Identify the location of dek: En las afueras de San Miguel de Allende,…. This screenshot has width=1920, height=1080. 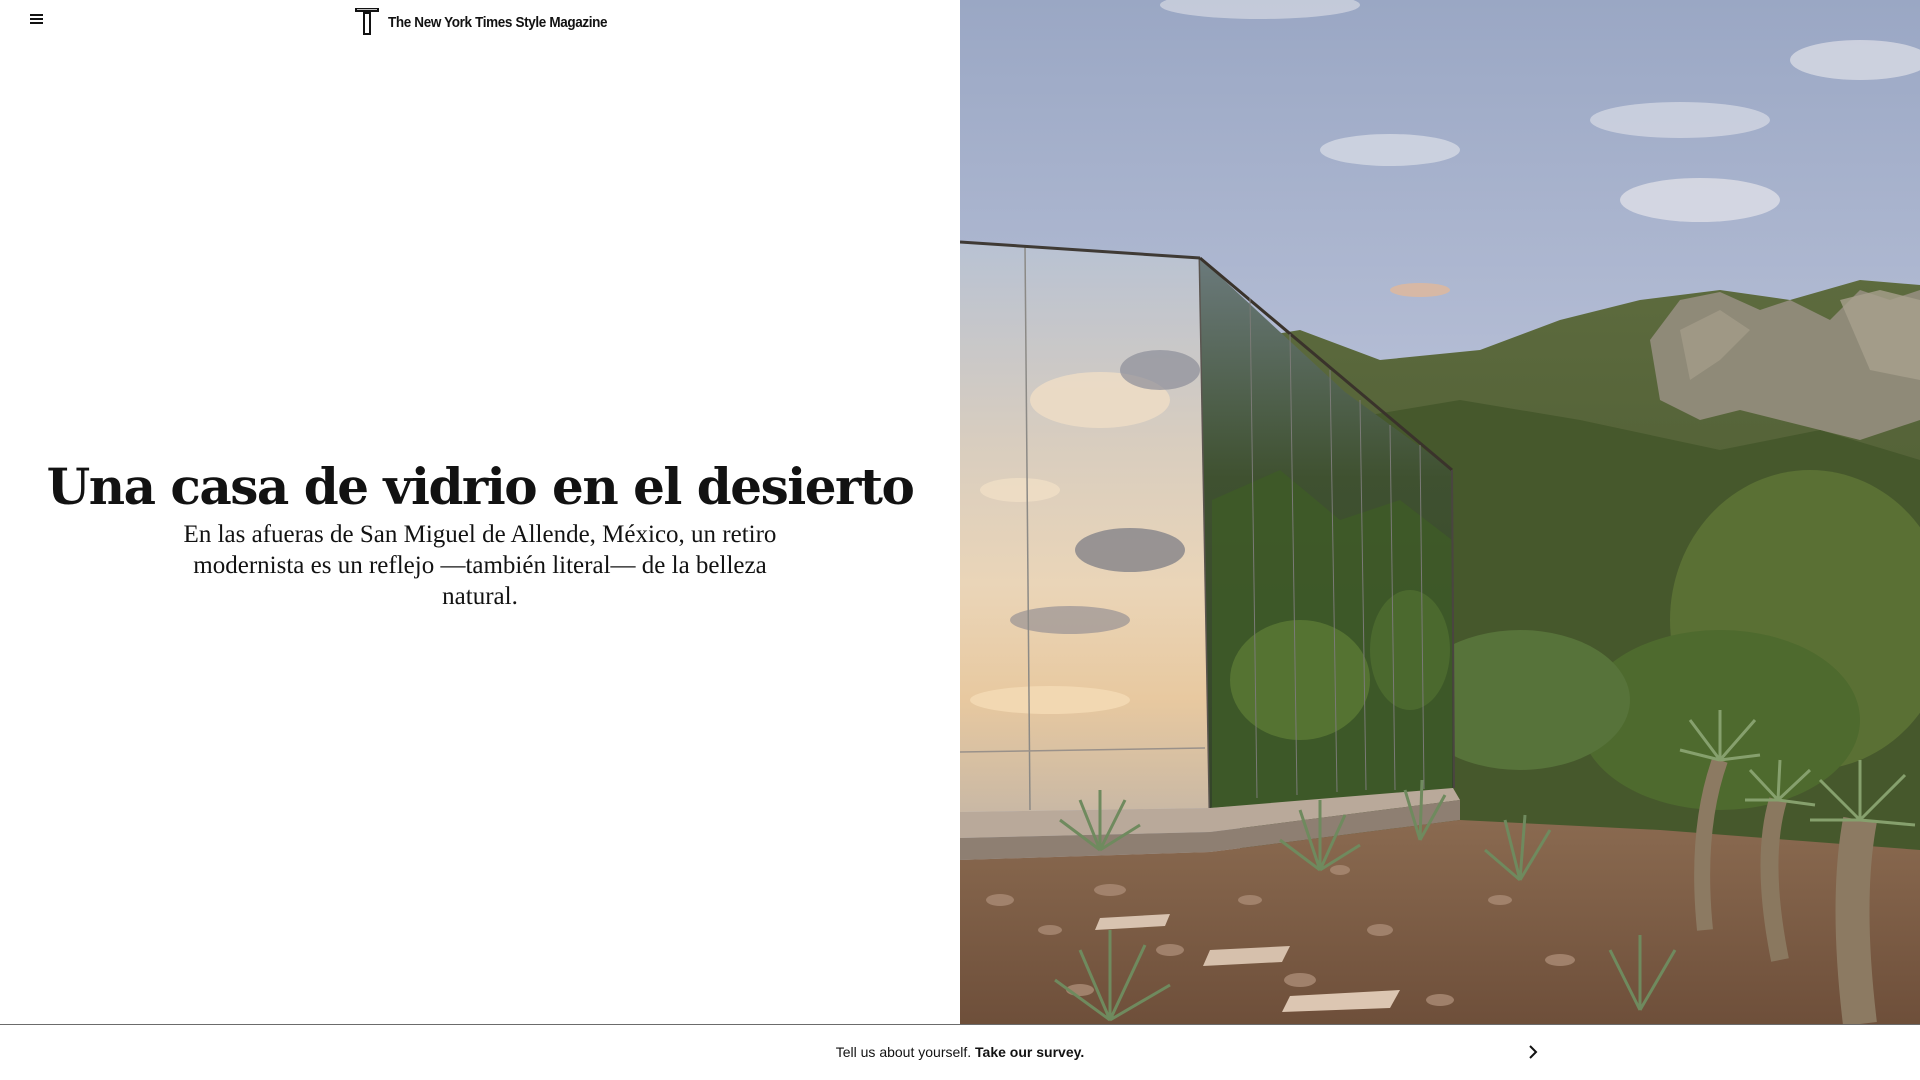
(480, 565).